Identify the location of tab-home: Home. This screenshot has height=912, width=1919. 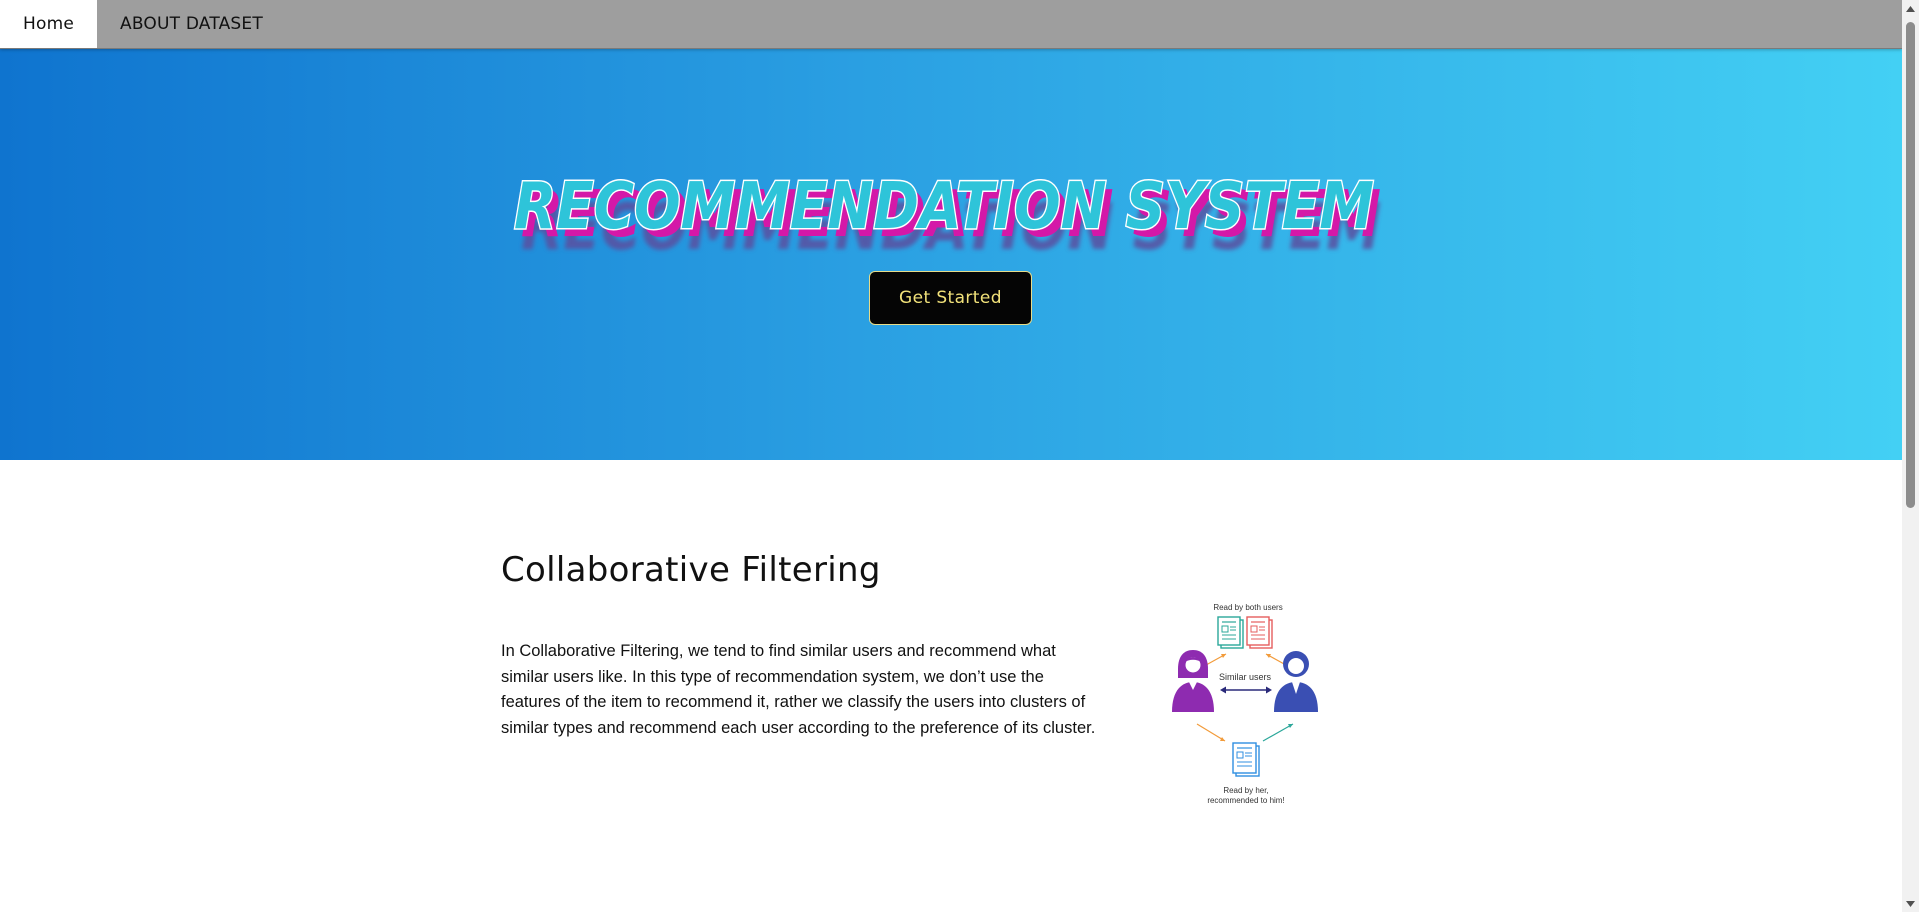
(49, 24).